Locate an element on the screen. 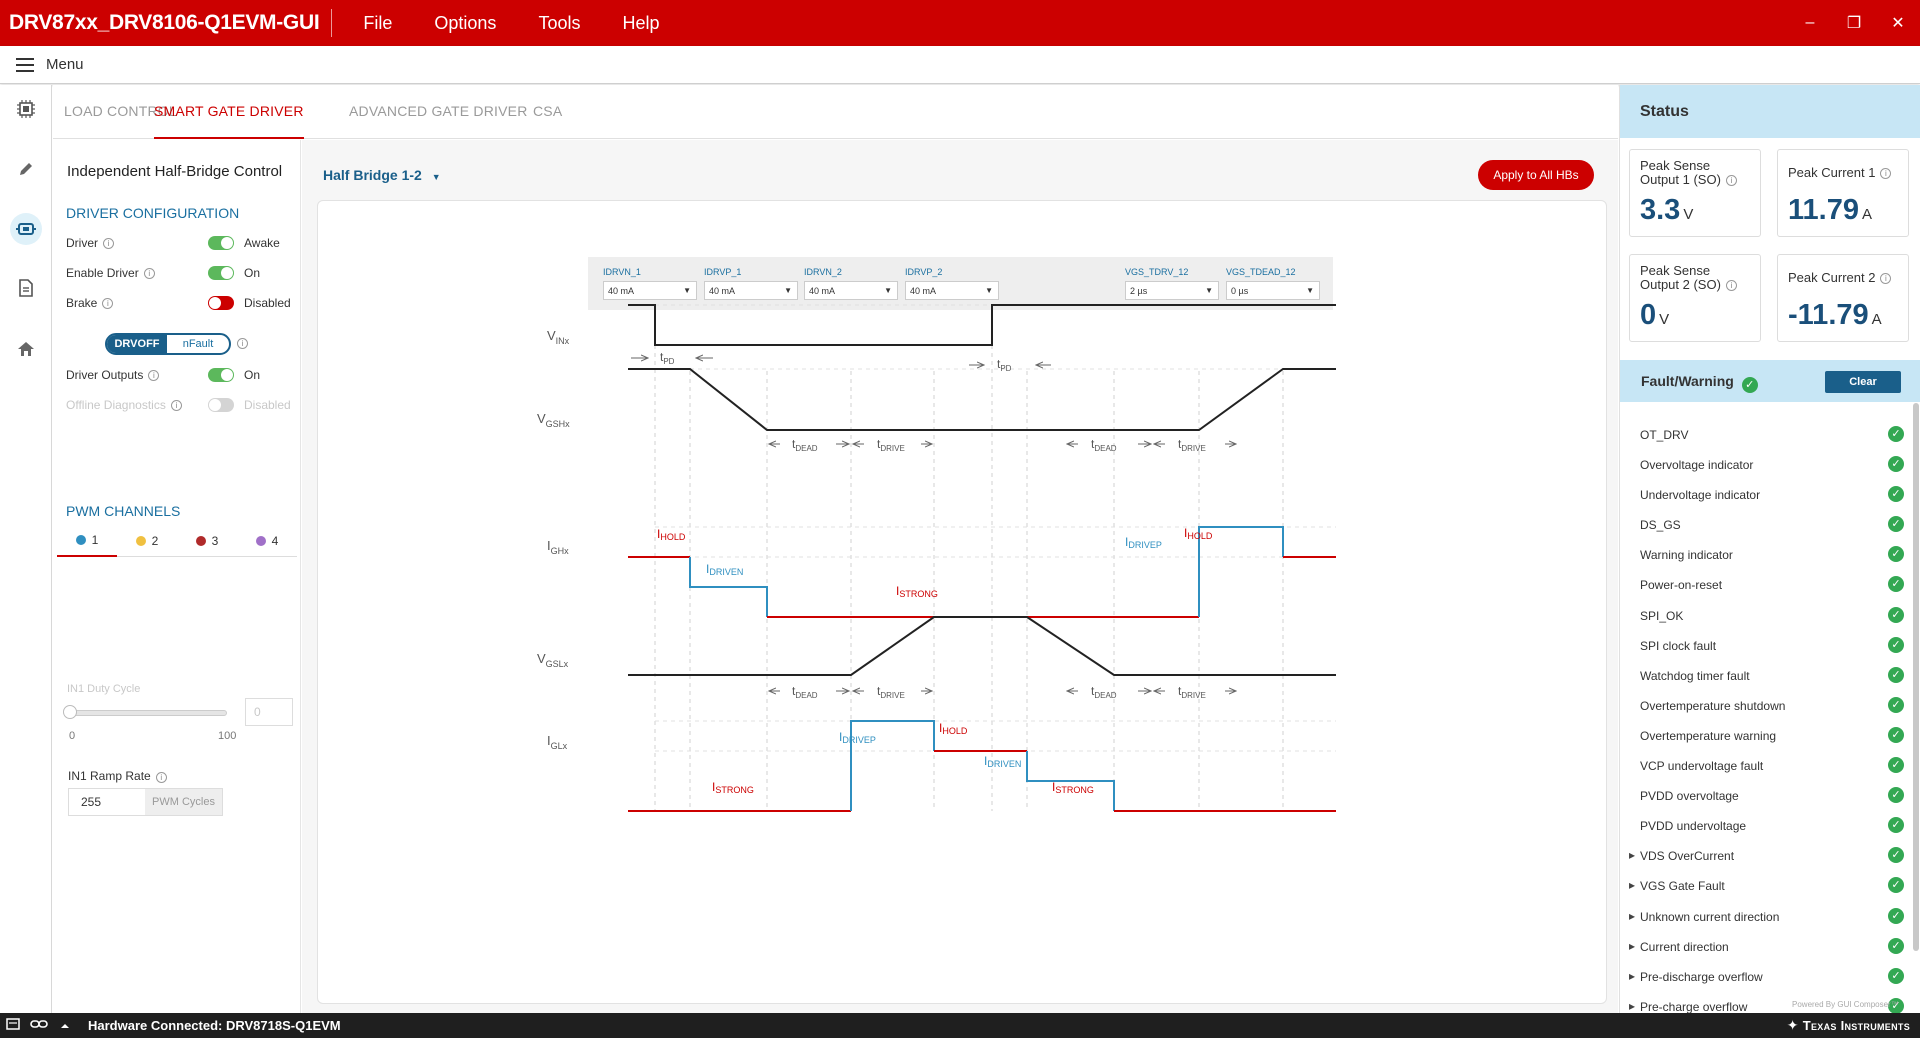 The width and height of the screenshot is (1920, 1038). gate-driver-icon is located at coordinates (26, 229).